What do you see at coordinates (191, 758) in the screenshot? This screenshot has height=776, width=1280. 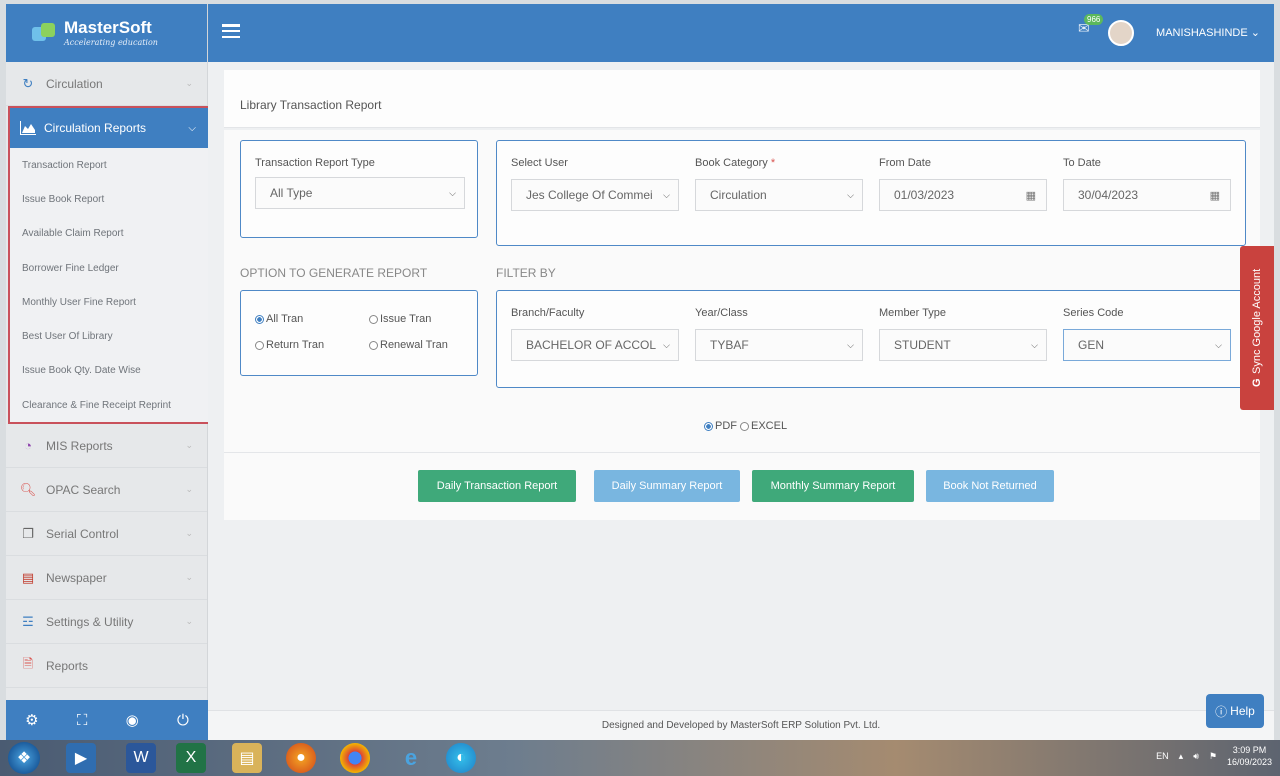 I see `excel-icon: X` at bounding box center [191, 758].